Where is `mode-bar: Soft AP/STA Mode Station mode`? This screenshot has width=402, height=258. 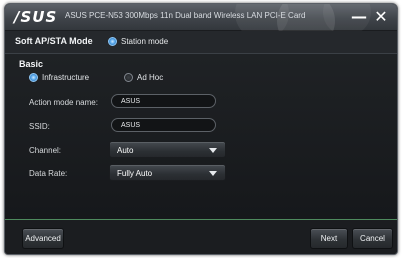 mode-bar: Soft AP/STA Mode Station mode is located at coordinates (201, 42).